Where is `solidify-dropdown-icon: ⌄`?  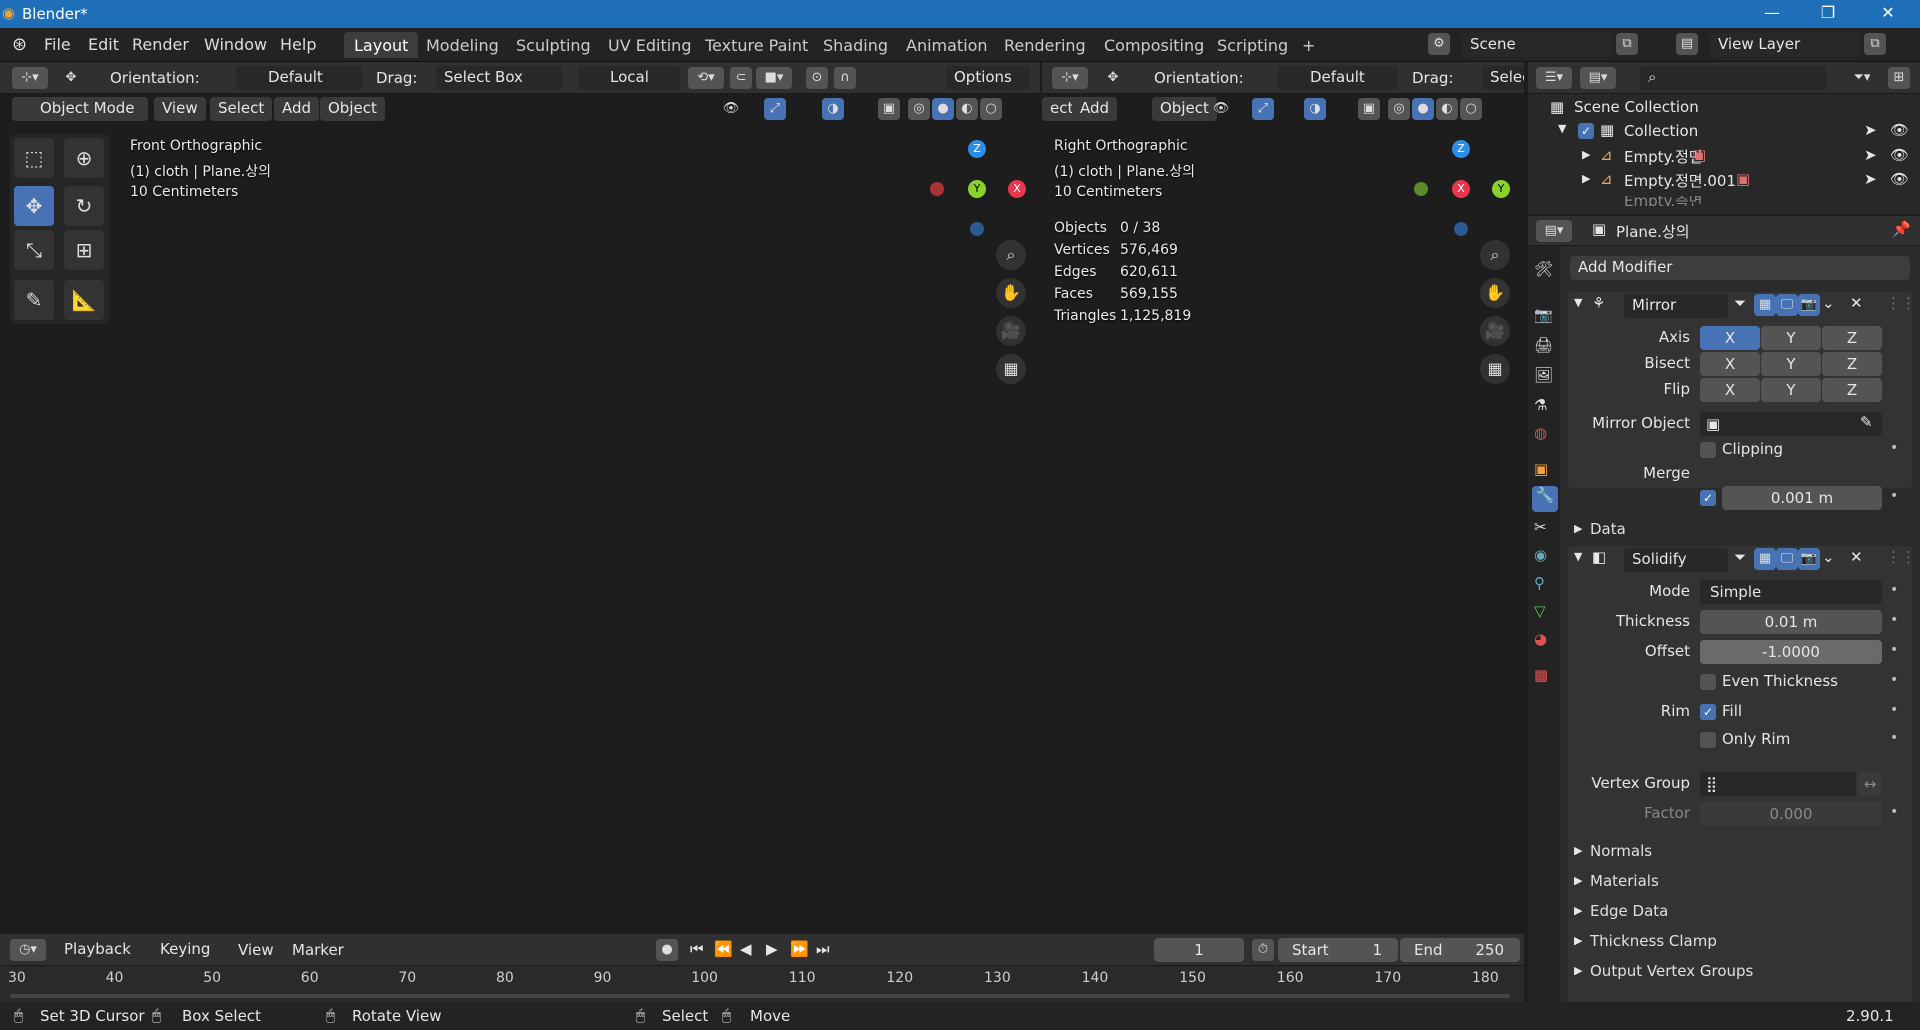 solidify-dropdown-icon: ⌄ is located at coordinates (1828, 557).